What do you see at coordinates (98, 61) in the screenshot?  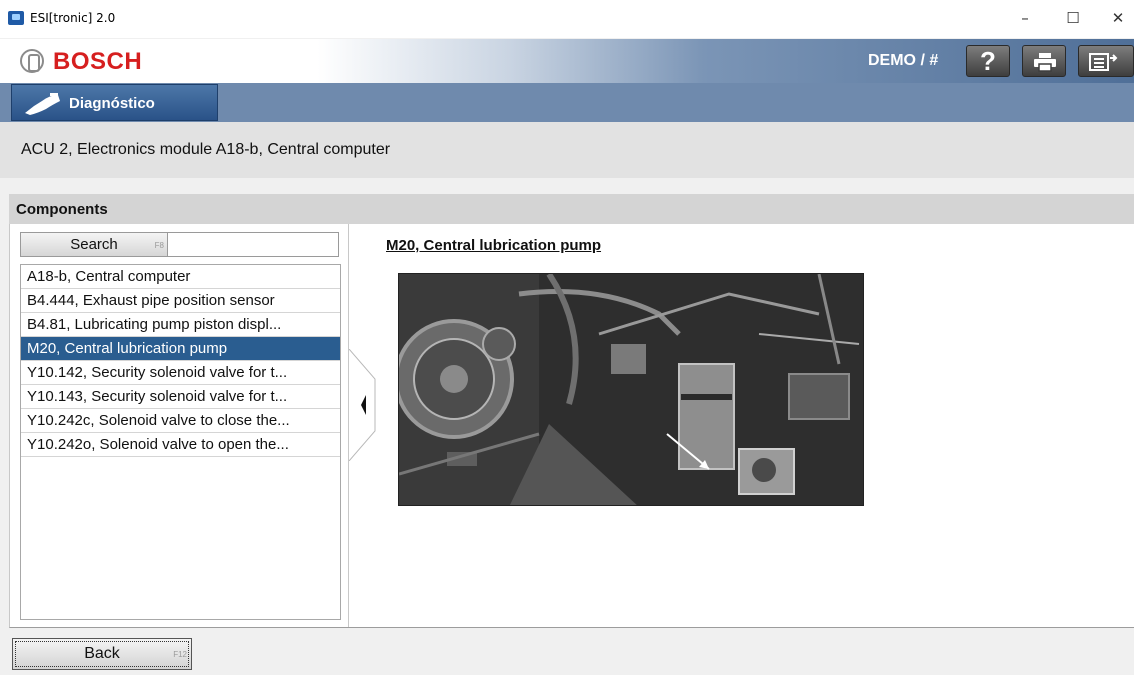 I see `brand-name: BOSCH` at bounding box center [98, 61].